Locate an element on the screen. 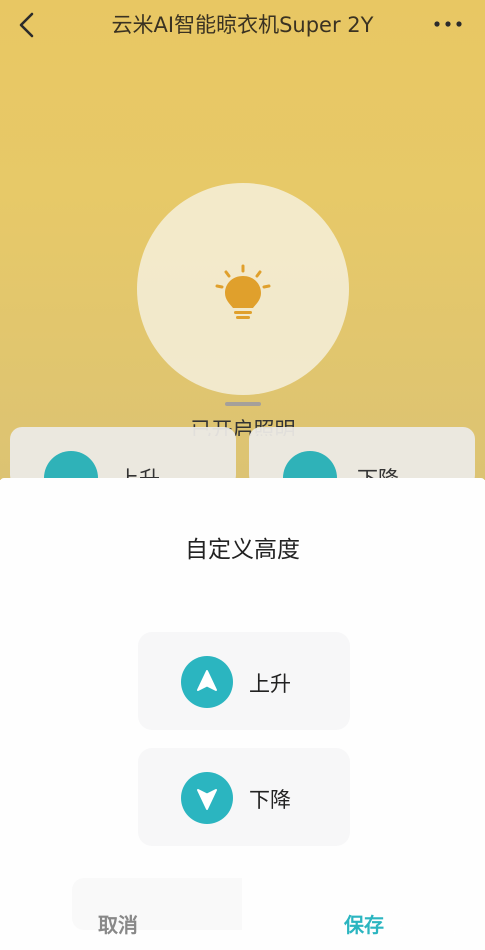 The width and height of the screenshot is (485, 950). lightbulb-icon is located at coordinates (243, 291).